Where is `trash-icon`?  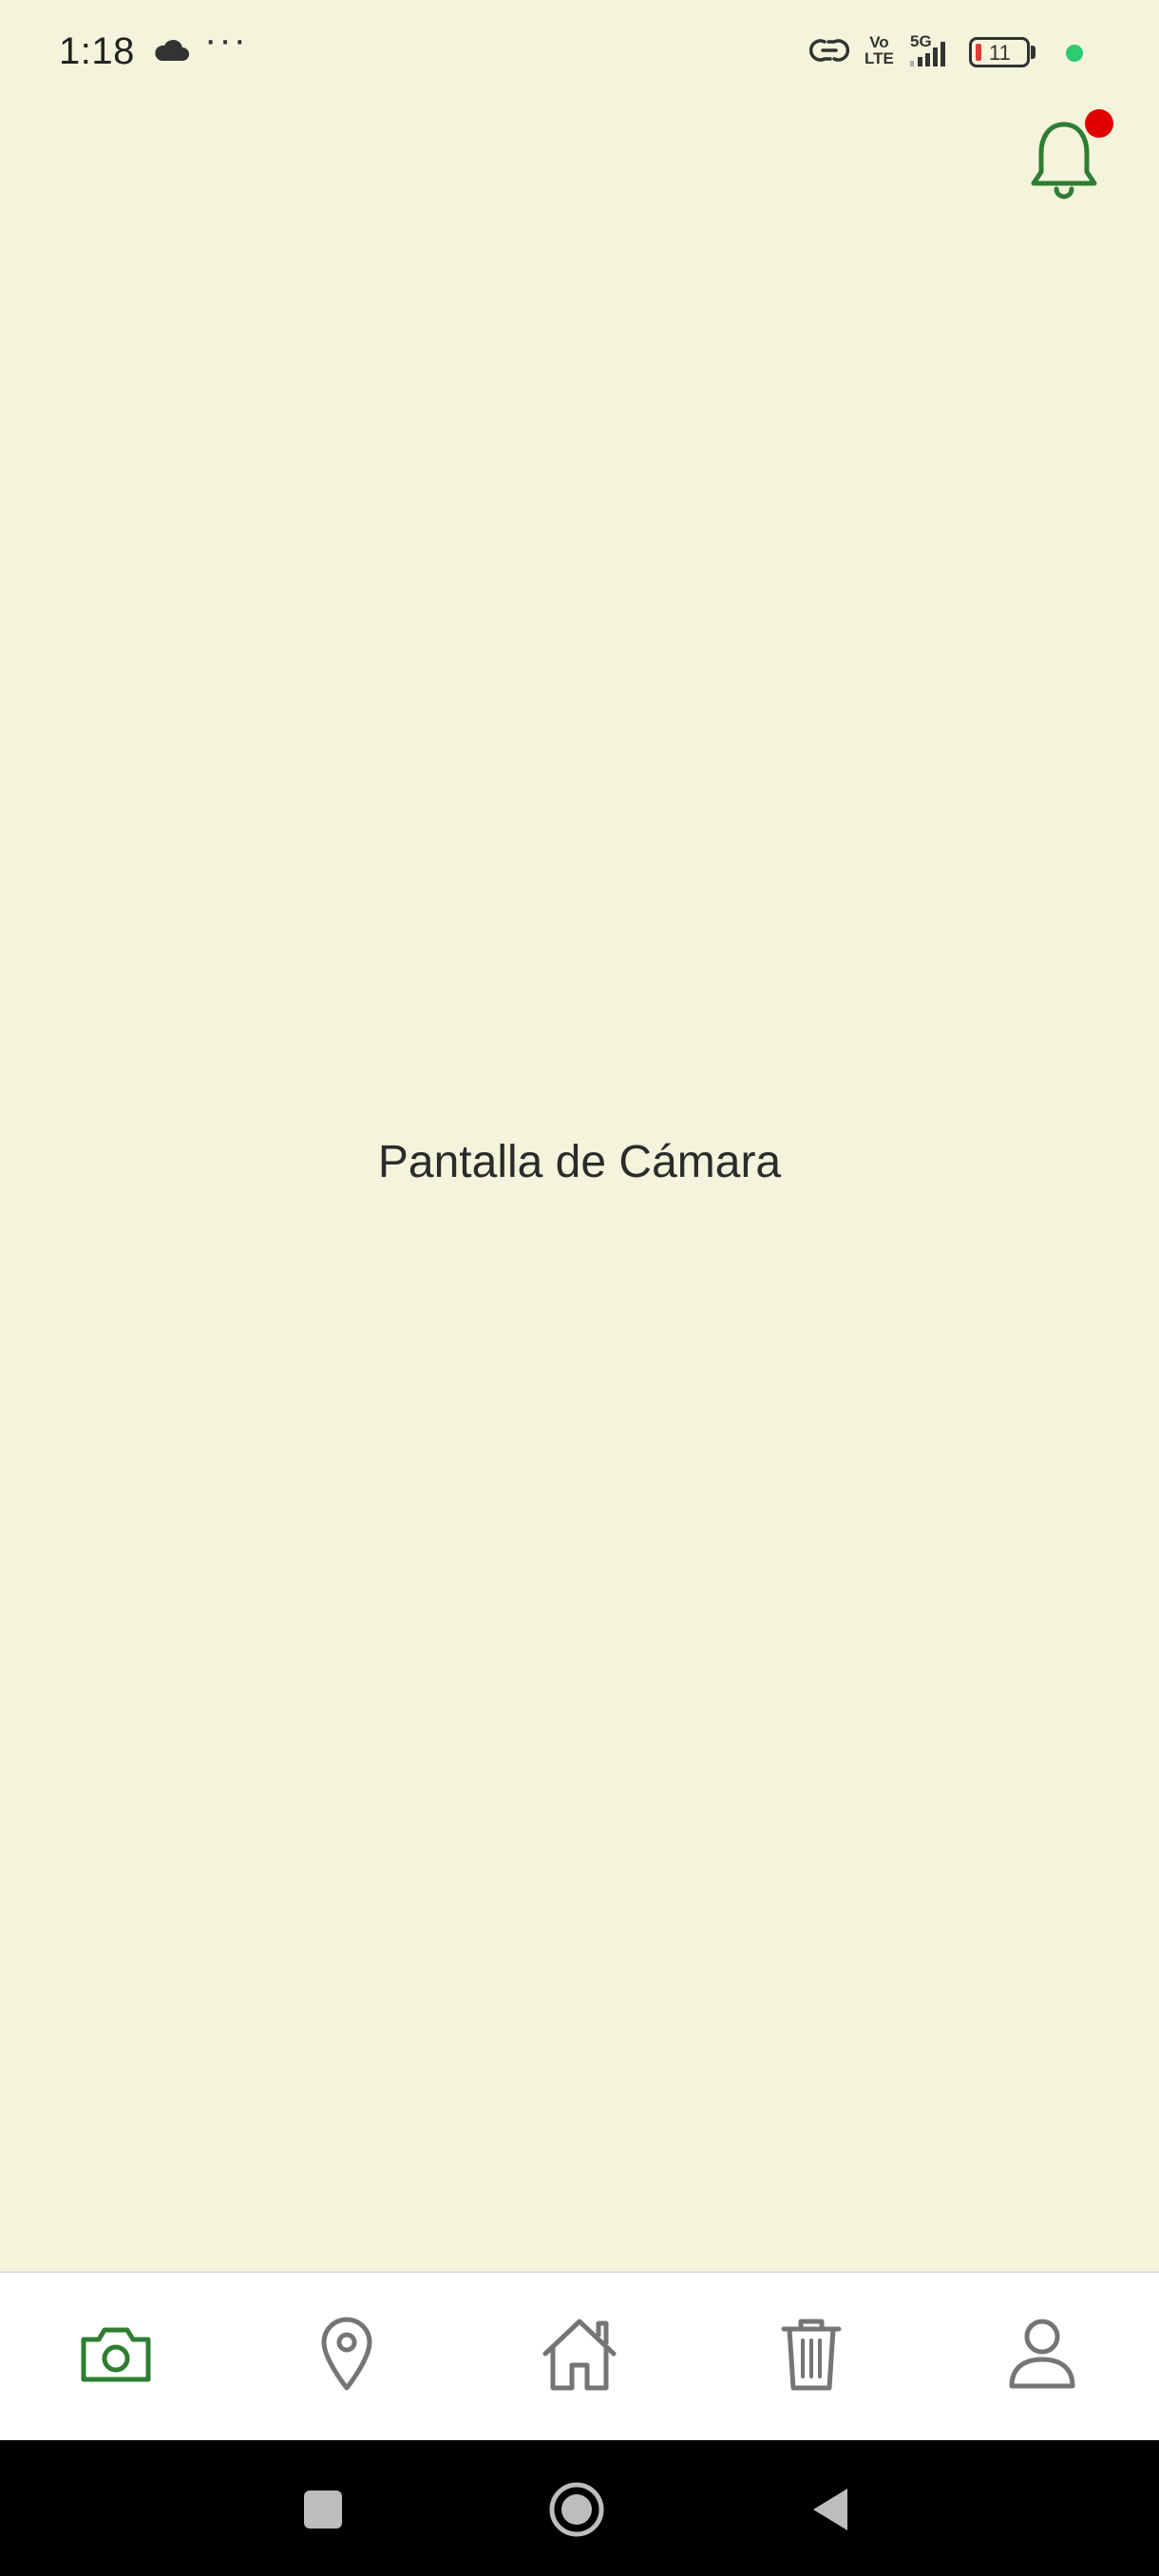
trash-icon is located at coordinates (811, 2355).